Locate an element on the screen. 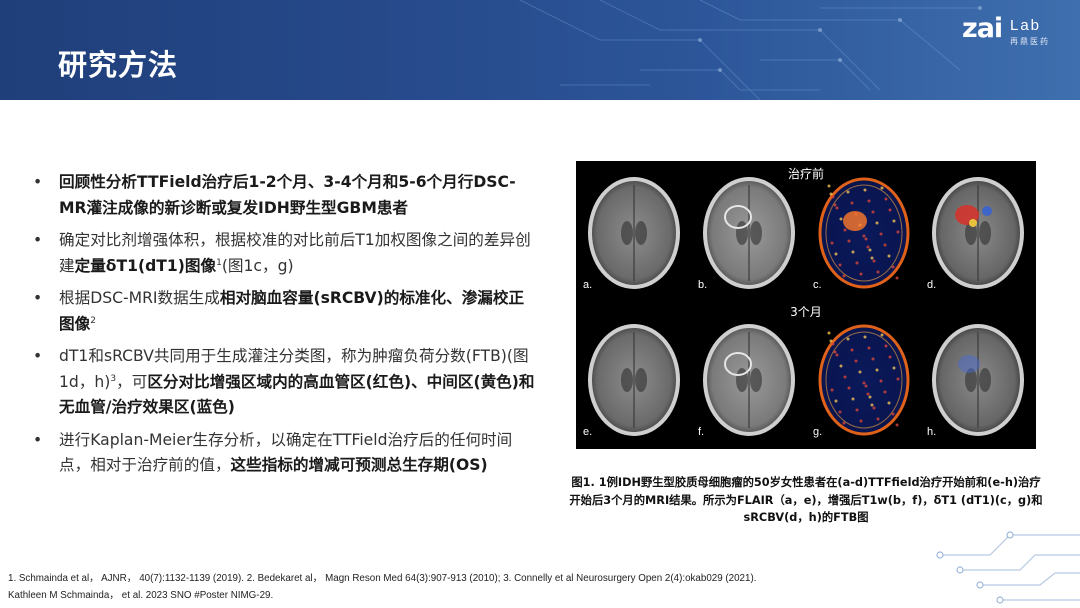 The image size is (1080, 608). bullet-text: ，可 is located at coordinates (132, 381).